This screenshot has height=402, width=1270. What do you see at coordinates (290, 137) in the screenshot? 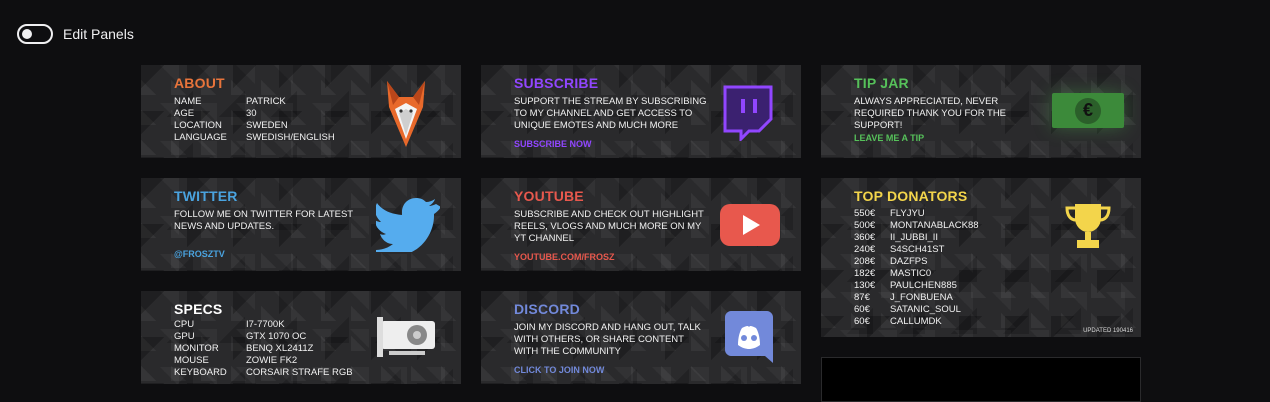
I see `about-value: SWEDISH/ENGLISH` at bounding box center [290, 137].